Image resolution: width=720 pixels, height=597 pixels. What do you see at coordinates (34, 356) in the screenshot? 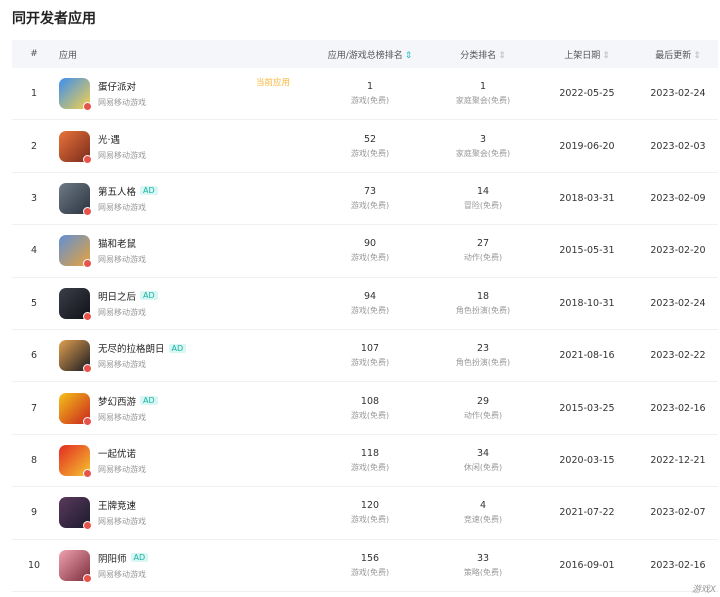
I see `row-number: 6` at bounding box center [34, 356].